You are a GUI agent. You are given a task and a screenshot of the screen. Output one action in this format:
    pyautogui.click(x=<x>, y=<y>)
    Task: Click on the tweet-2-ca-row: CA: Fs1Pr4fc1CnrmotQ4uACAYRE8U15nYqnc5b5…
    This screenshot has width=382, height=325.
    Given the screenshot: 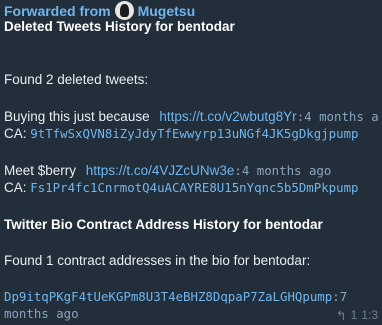 What is the action you would take?
    pyautogui.click(x=181, y=187)
    